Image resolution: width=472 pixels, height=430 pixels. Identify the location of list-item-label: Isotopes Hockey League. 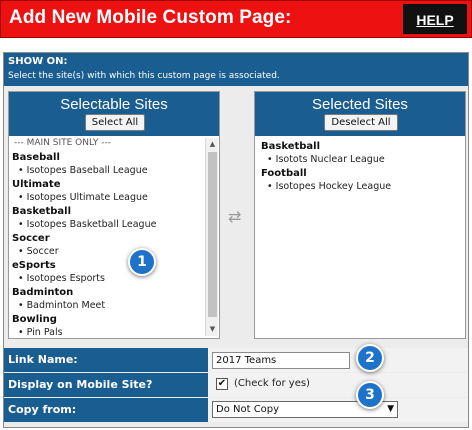
(333, 186).